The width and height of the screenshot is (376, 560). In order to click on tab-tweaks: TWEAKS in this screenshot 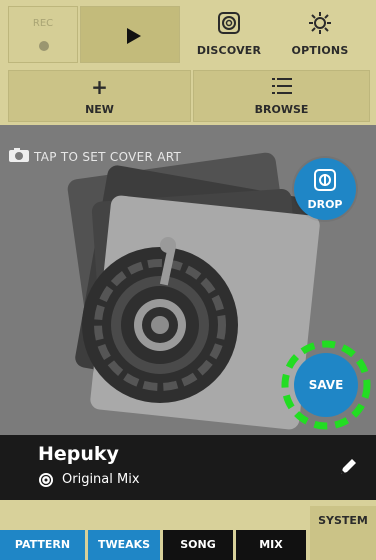, I will do `click(124, 545)`.